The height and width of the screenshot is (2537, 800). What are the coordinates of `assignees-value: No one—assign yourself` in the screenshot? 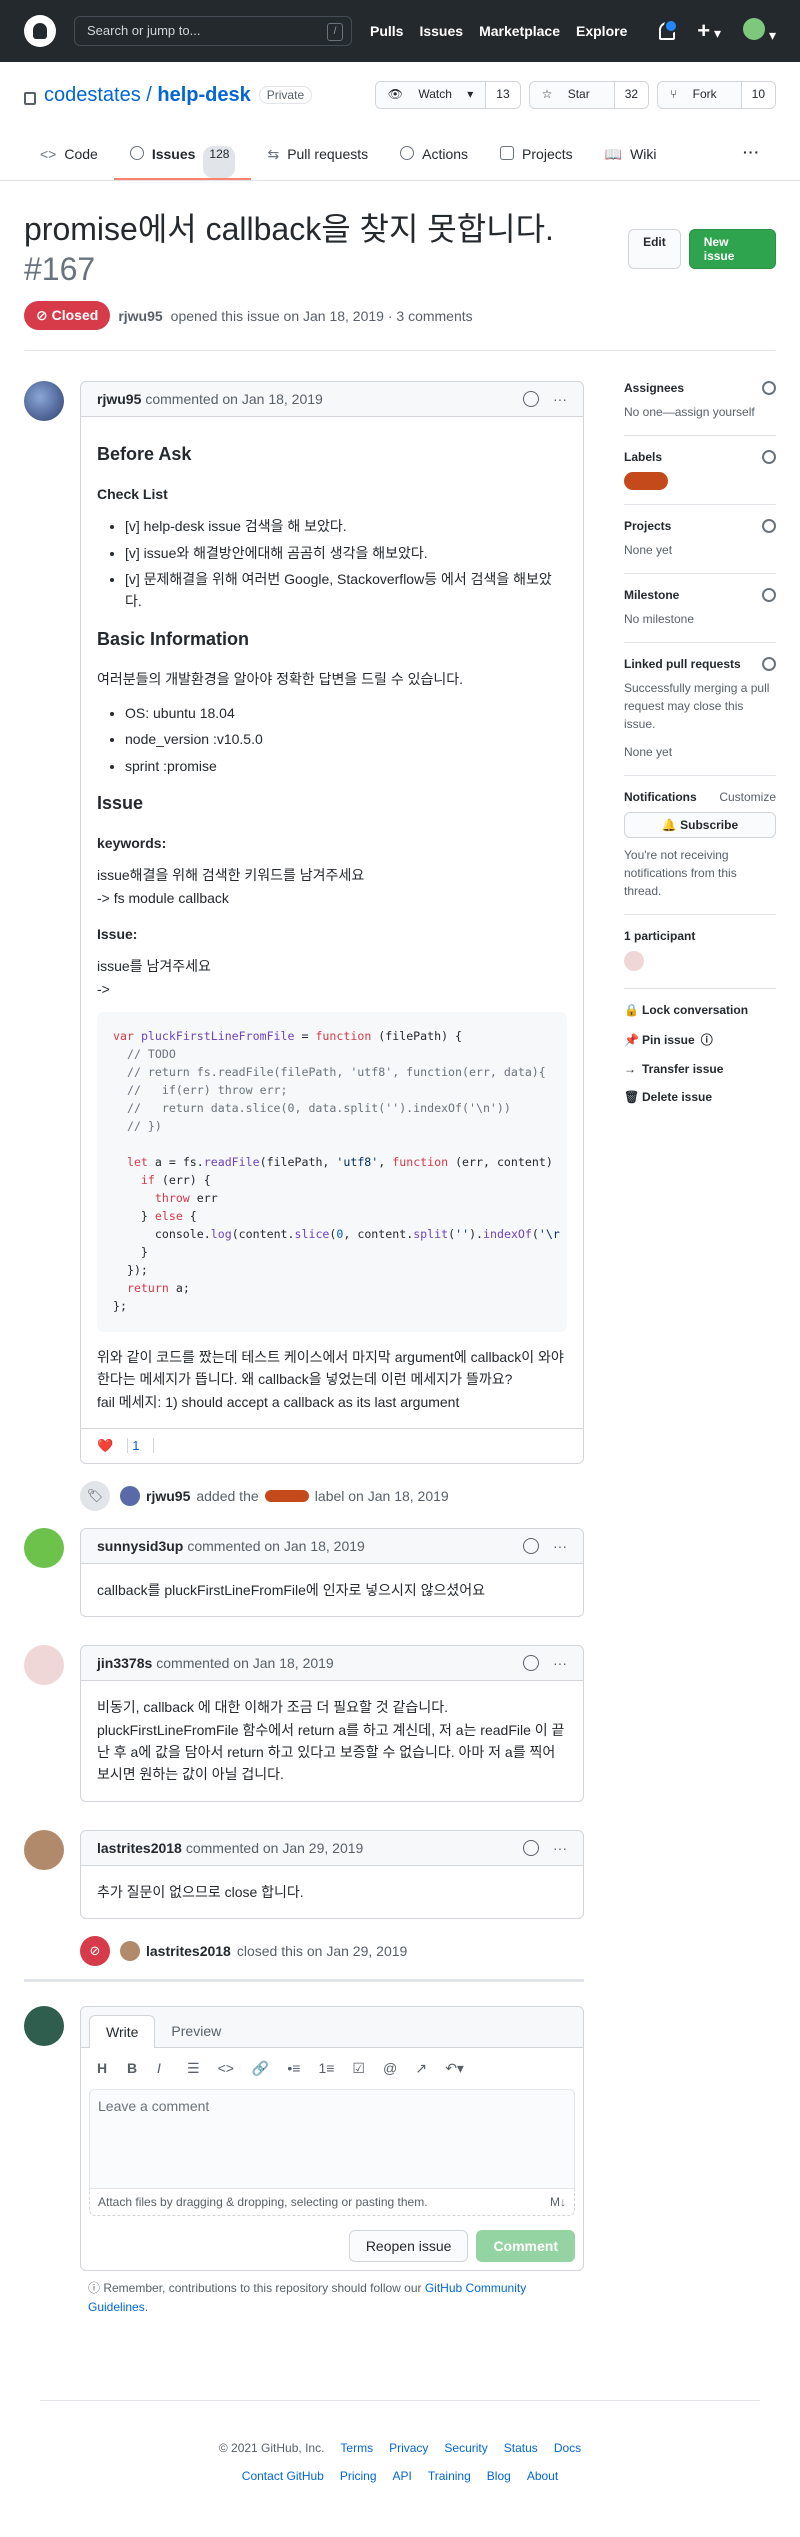 It's located at (700, 412).